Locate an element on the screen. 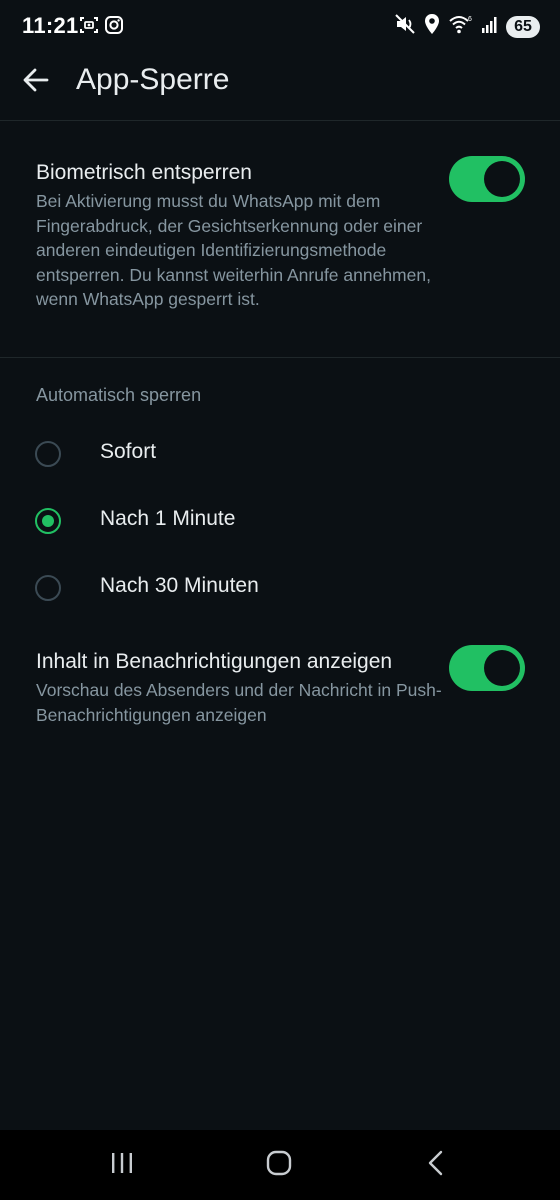 The height and width of the screenshot is (1200, 560). back-button is located at coordinates (36, 82).